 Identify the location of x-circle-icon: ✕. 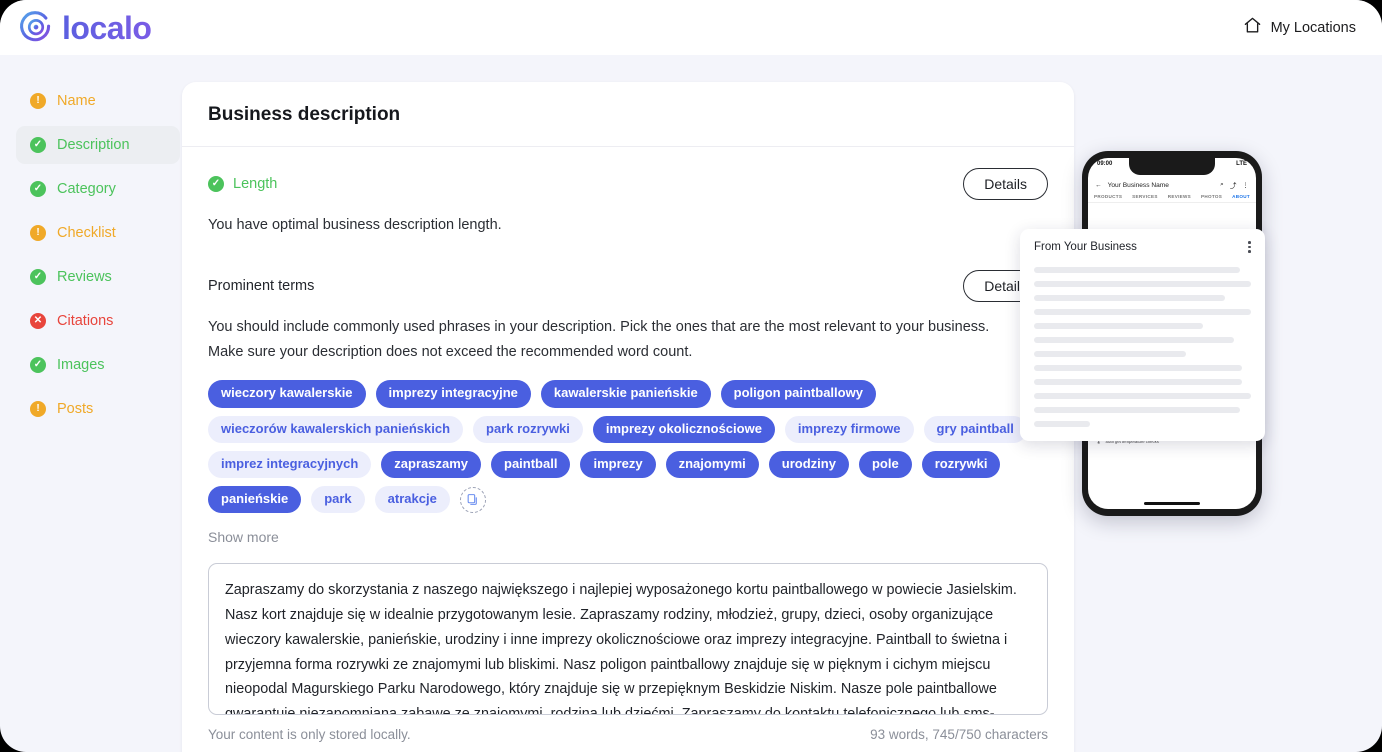
(38, 321).